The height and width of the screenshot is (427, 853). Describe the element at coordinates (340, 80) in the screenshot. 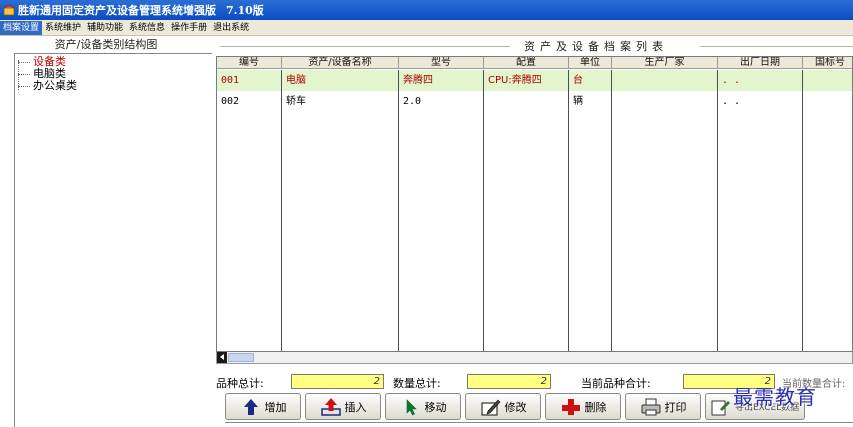

I see `cell-name: 电脑` at that location.